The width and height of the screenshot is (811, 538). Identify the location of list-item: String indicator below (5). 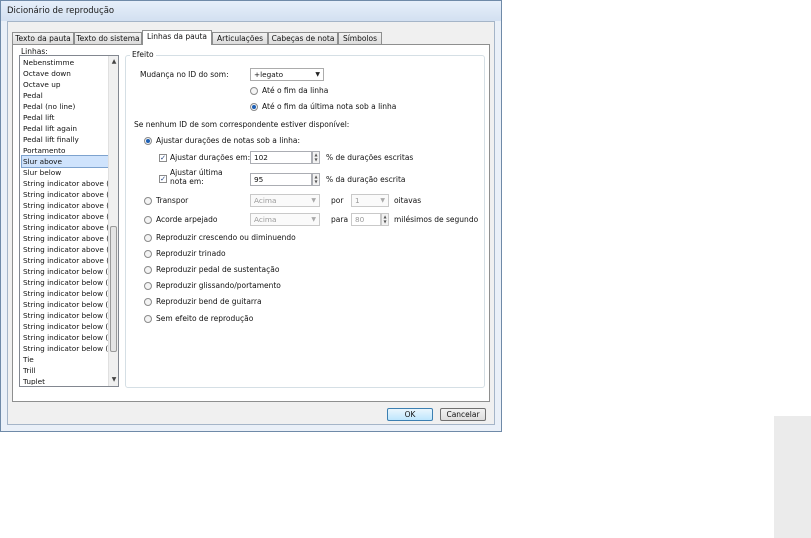
(65, 315).